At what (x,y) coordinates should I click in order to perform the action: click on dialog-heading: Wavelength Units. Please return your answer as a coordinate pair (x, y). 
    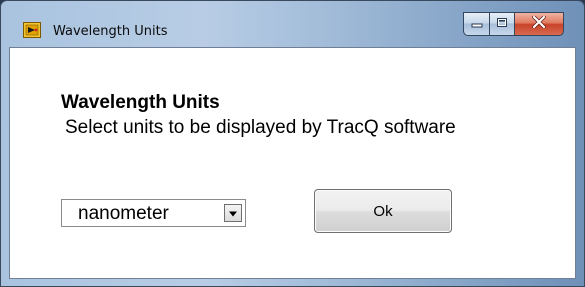
    Looking at the image, I should click on (140, 102).